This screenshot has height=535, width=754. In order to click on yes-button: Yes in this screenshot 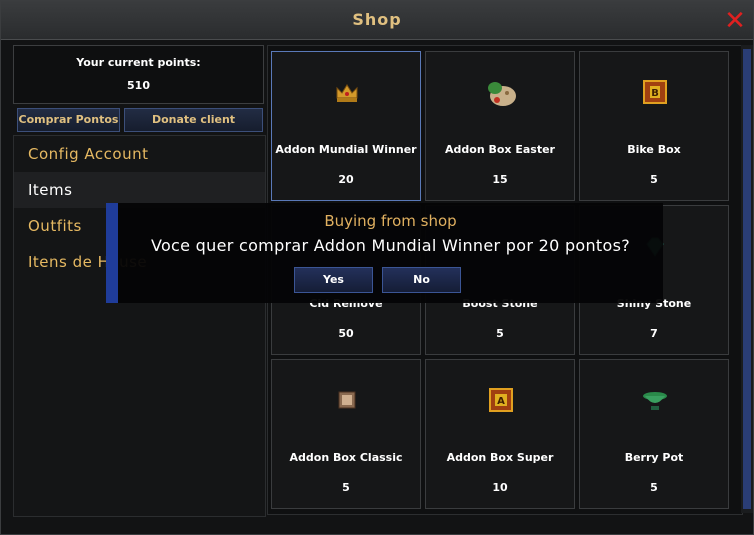, I will do `click(333, 280)`.